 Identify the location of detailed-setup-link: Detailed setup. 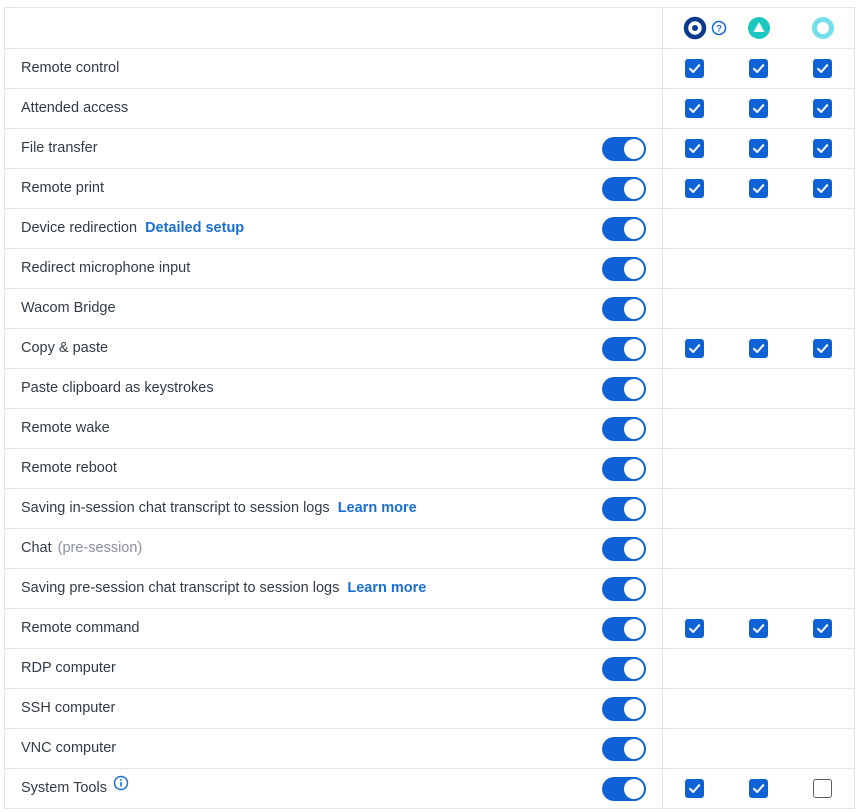
(194, 228).